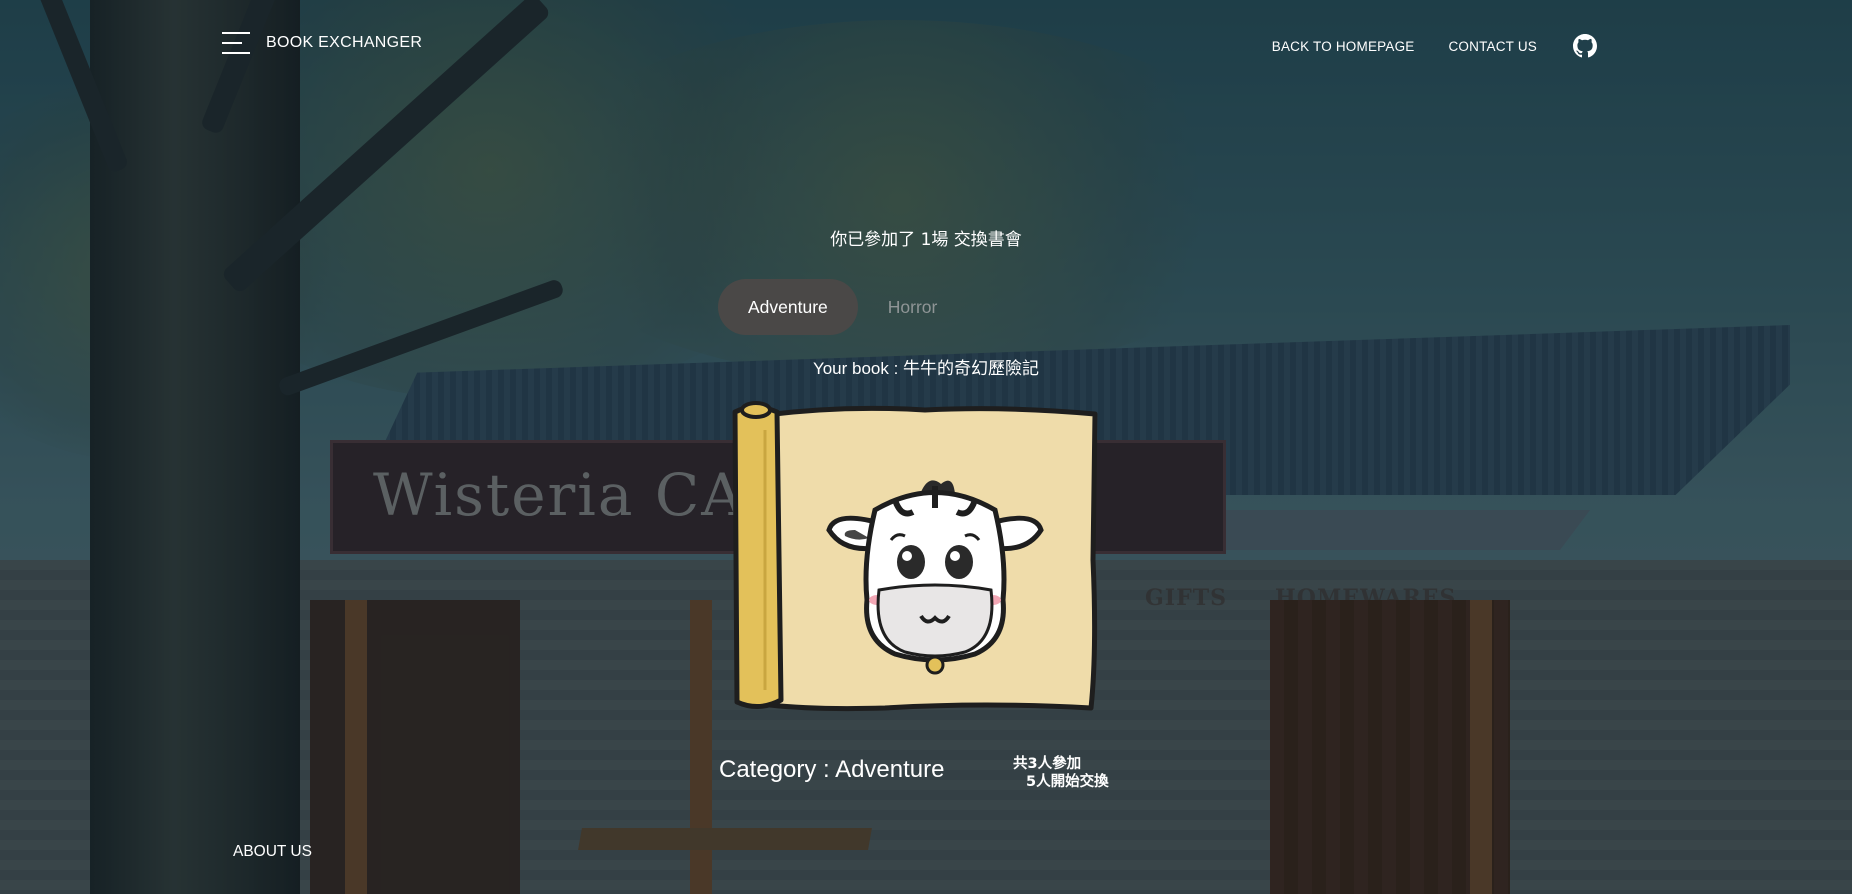 The width and height of the screenshot is (1852, 894). I want to click on about-us-link: ABOUT US, so click(272, 852).